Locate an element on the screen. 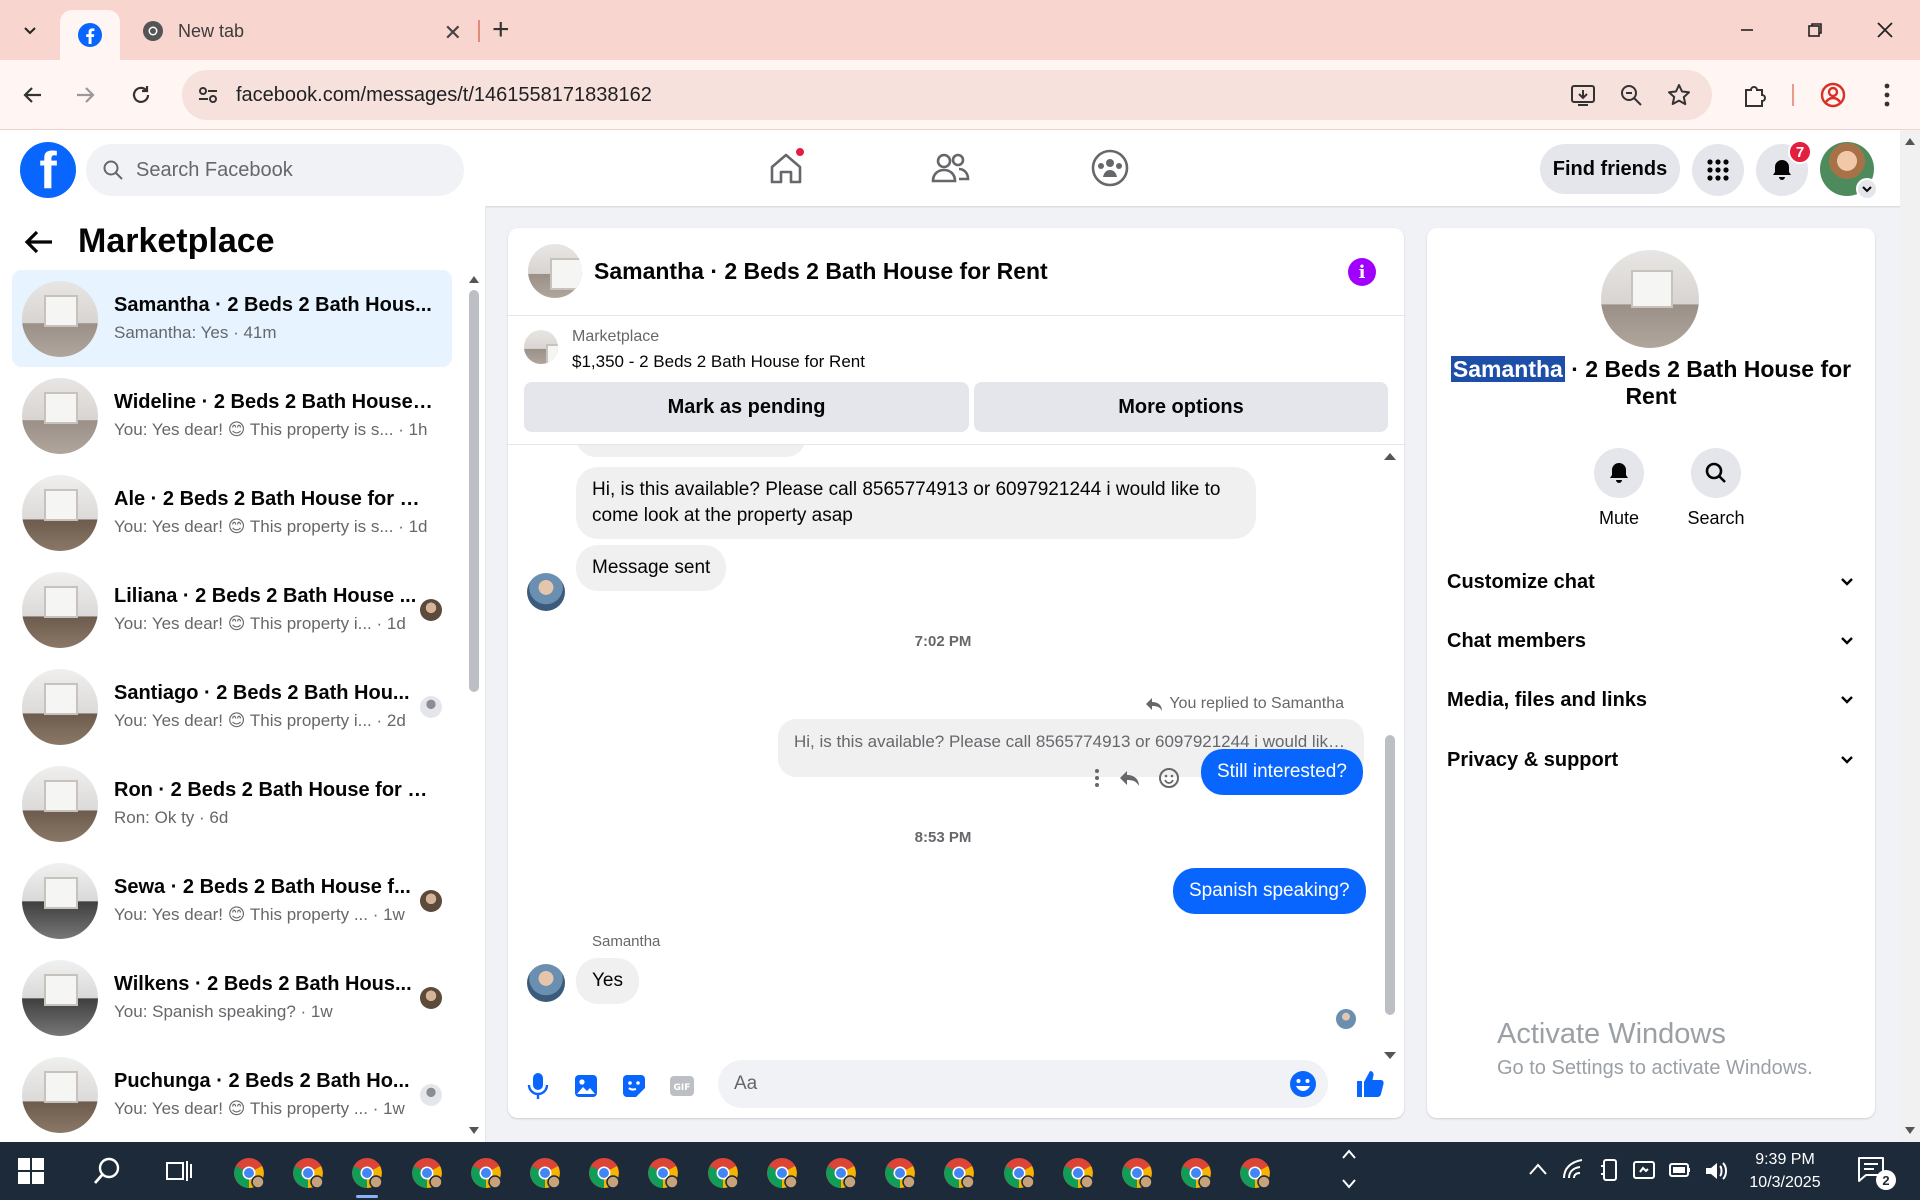 This screenshot has height=1200, width=1920. reload-button is located at coordinates (141, 95).